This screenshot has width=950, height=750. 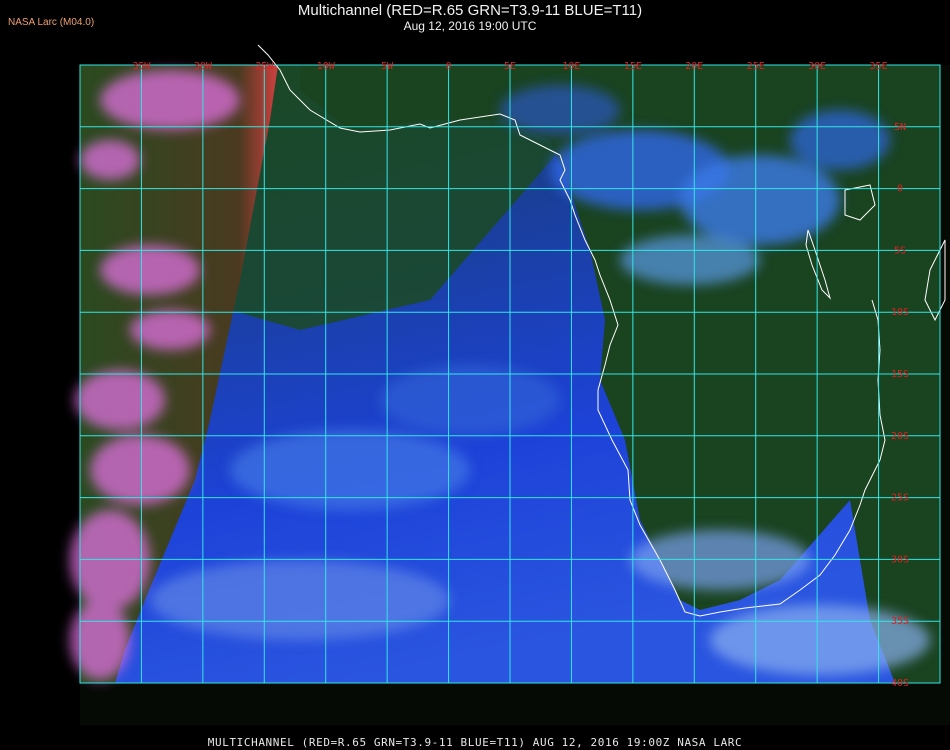 What do you see at coordinates (633, 66) in the screenshot?
I see `longitude-label: 15E` at bounding box center [633, 66].